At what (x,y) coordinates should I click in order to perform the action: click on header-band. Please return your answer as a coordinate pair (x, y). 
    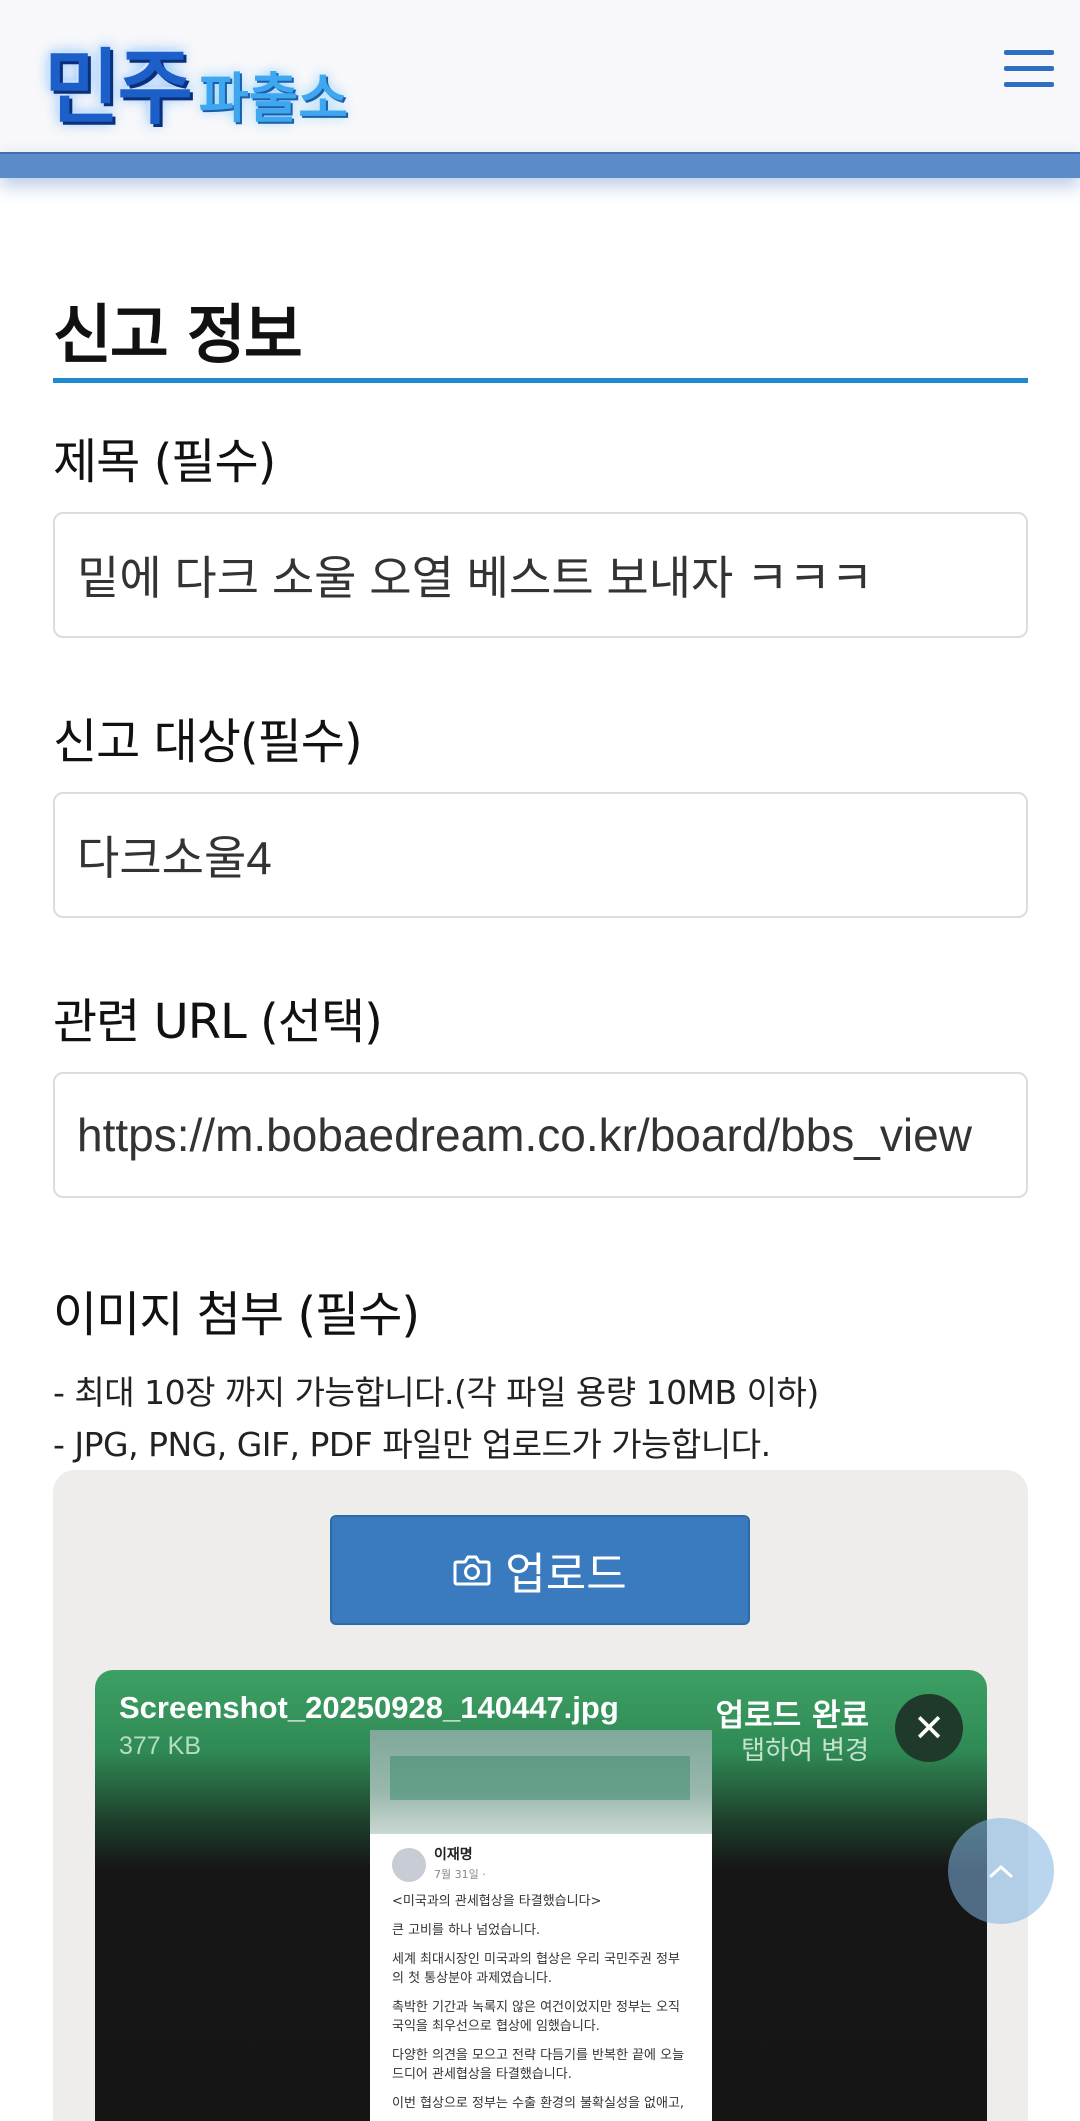
    Looking at the image, I should click on (540, 165).